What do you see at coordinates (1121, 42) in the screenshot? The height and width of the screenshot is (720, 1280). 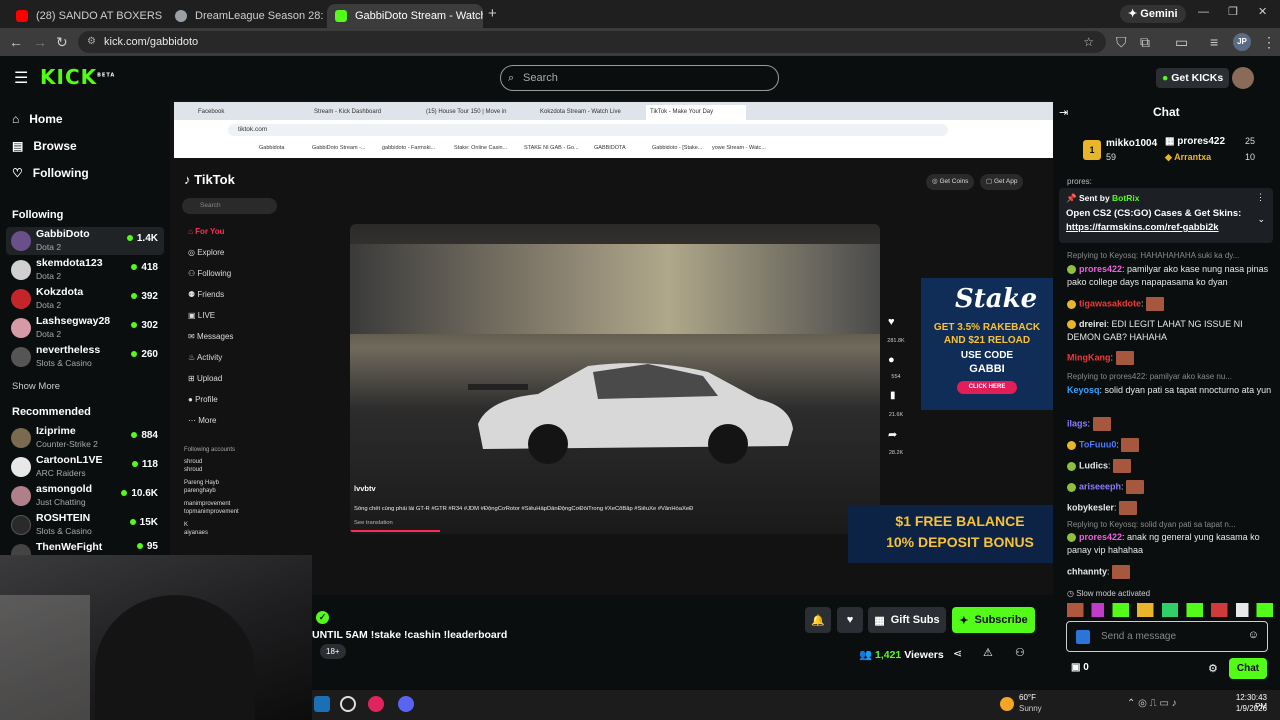 I see `shield-icon: ⛉` at bounding box center [1121, 42].